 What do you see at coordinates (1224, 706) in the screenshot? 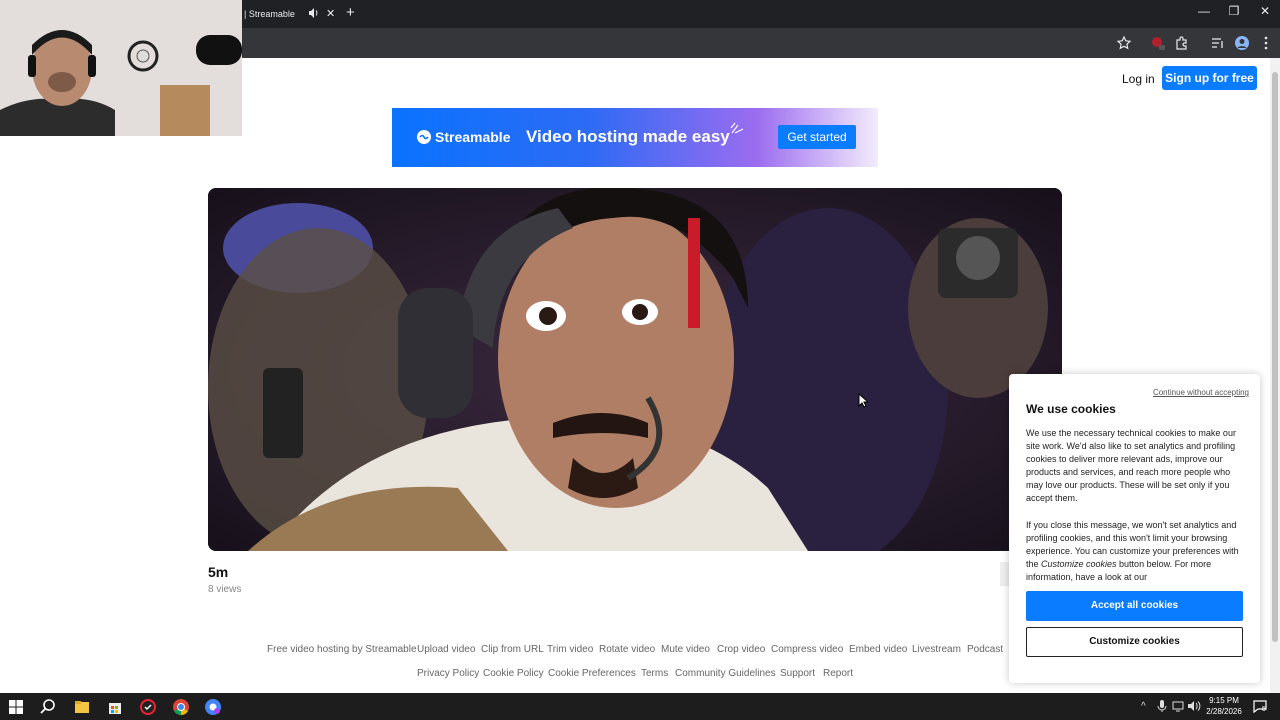
I see `taskbar-clock: 9:15 PM 2/28/2026` at bounding box center [1224, 706].